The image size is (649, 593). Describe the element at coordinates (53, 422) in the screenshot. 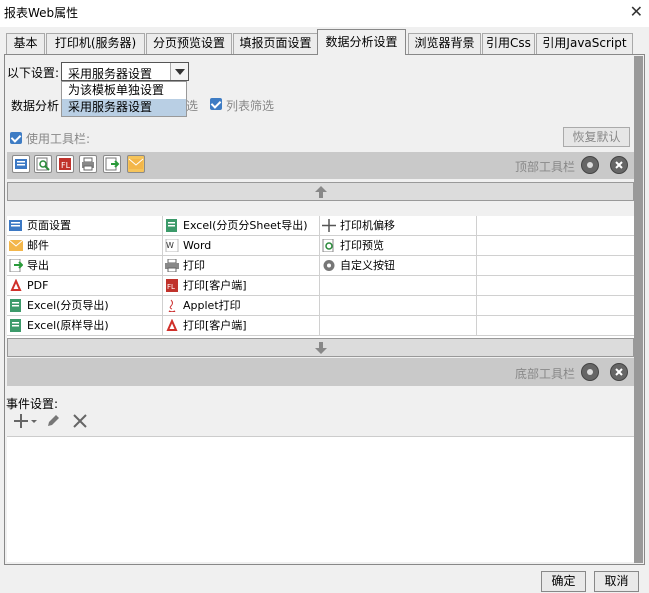

I see `edit-icon` at that location.